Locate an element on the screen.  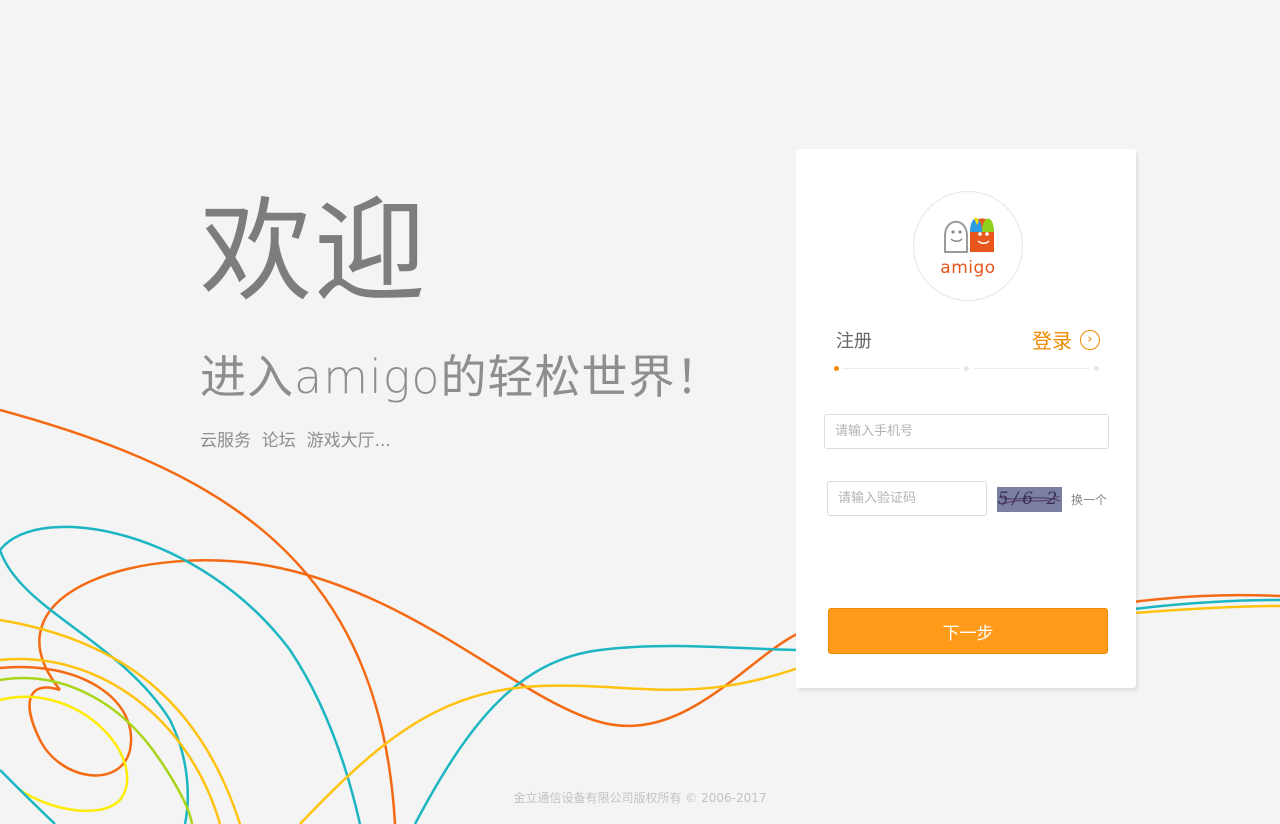
amigo-mascot-icon is located at coordinates (969, 235).